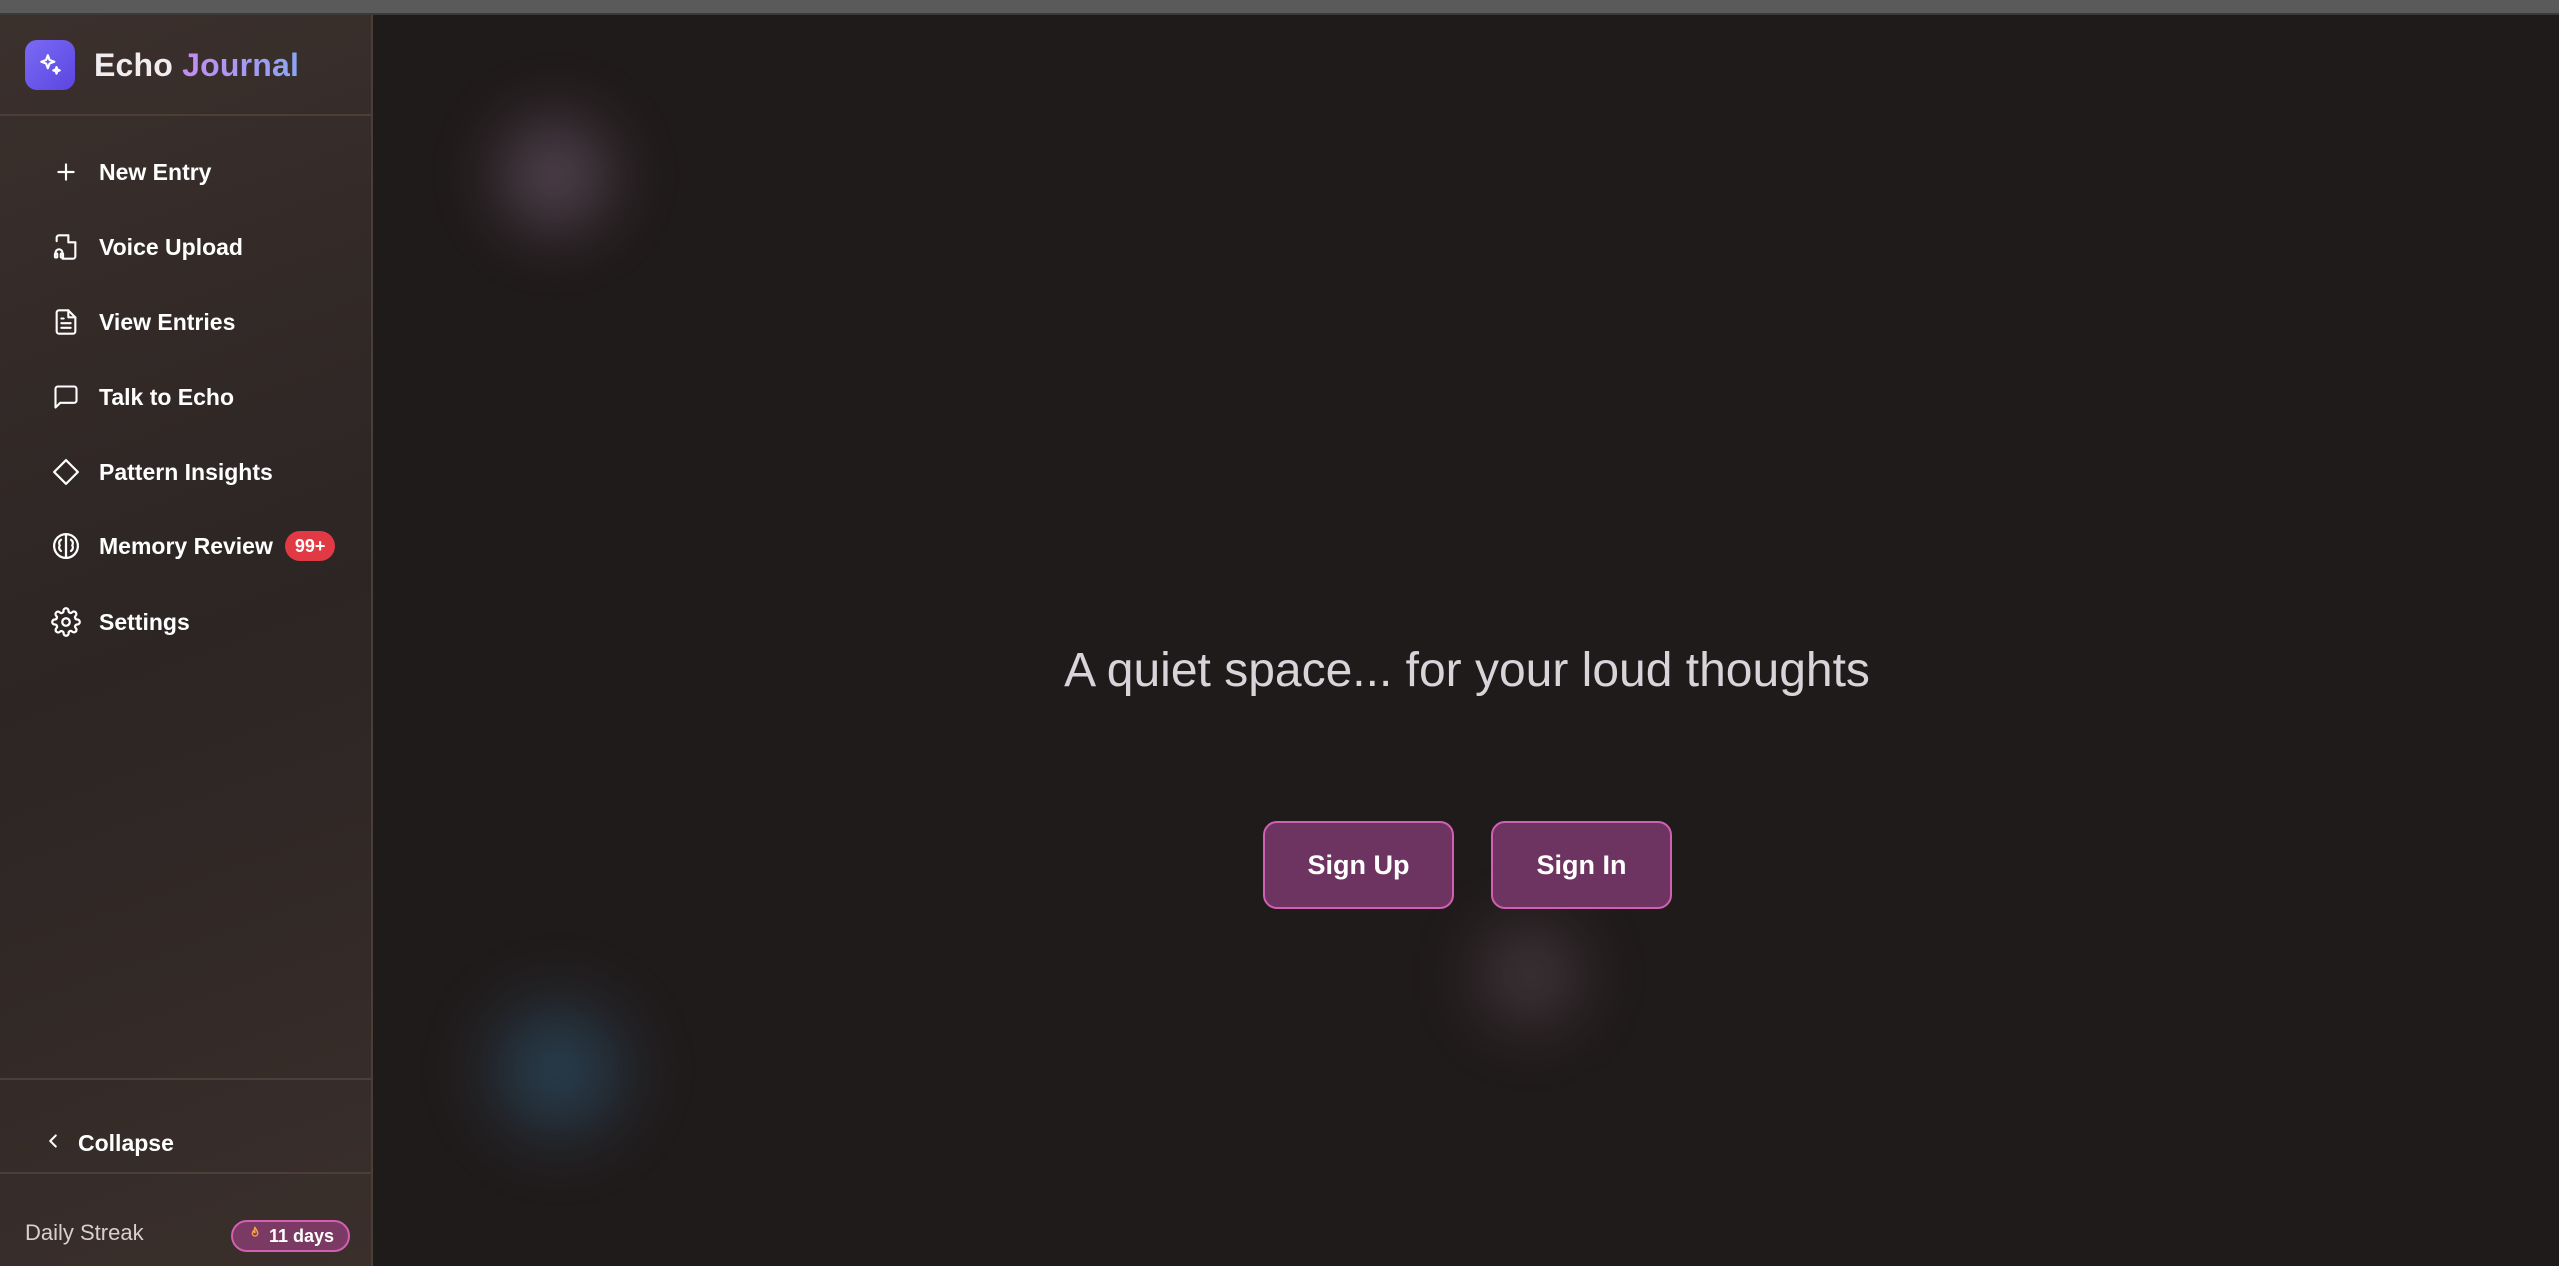 The height and width of the screenshot is (1266, 2559). What do you see at coordinates (84, 1232) in the screenshot?
I see `daily-streak-label: Daily Streak` at bounding box center [84, 1232].